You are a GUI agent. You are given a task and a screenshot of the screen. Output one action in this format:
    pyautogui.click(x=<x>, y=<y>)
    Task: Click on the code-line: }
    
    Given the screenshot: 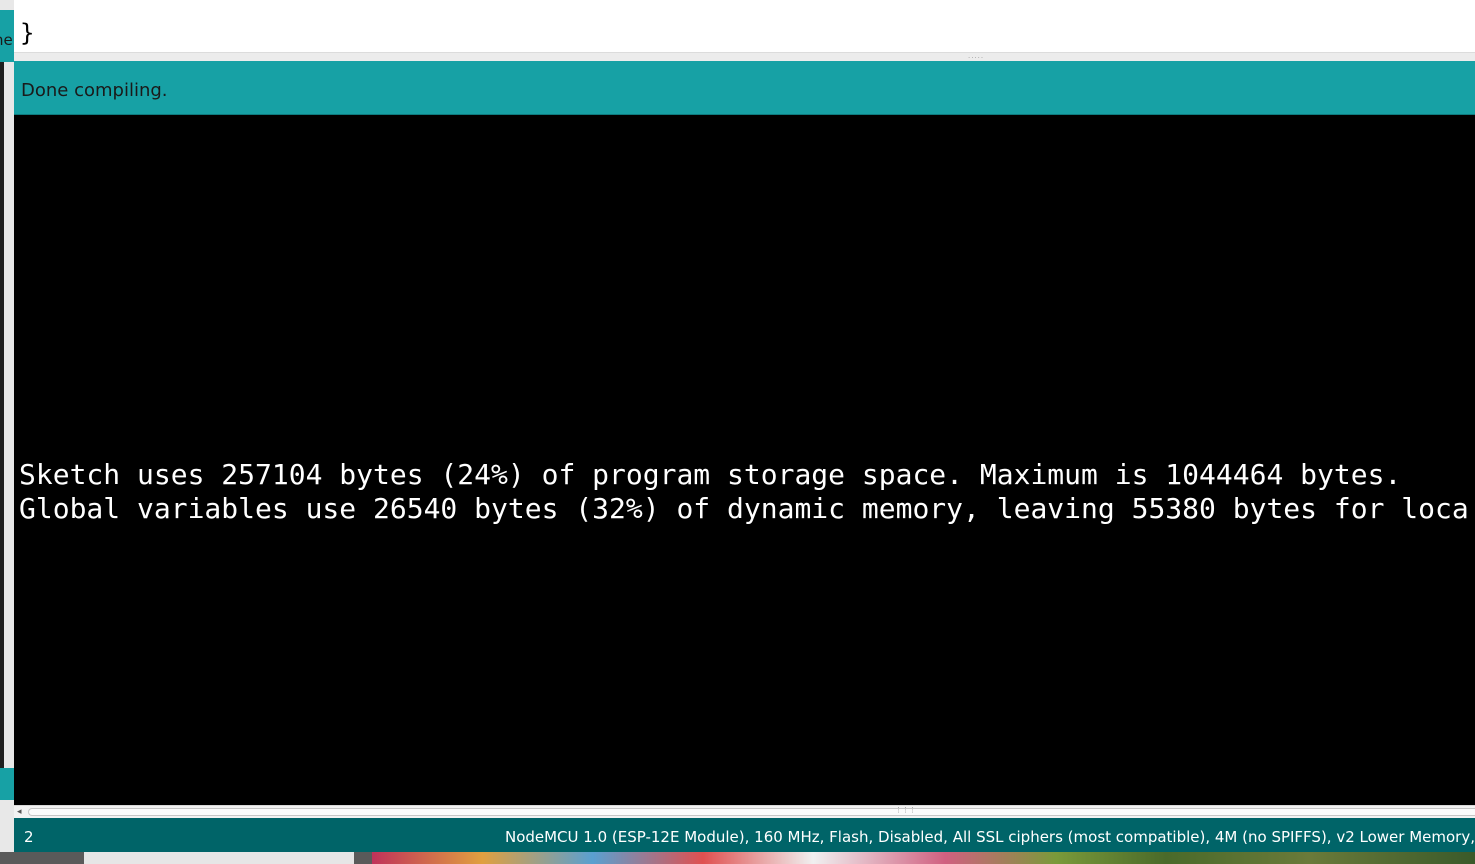 What is the action you would take?
    pyautogui.click(x=27, y=33)
    